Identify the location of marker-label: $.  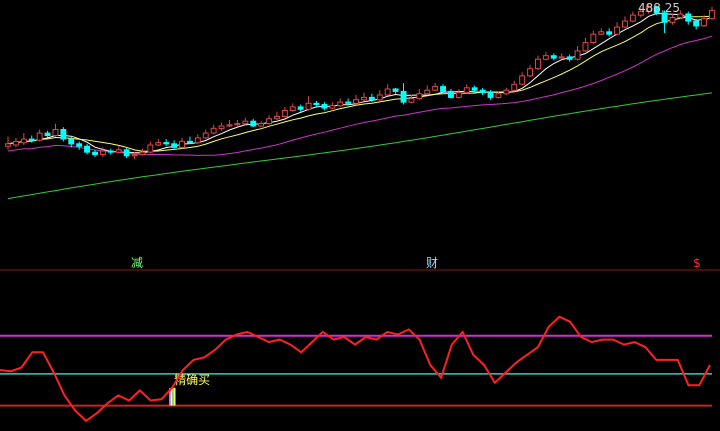
(697, 263).